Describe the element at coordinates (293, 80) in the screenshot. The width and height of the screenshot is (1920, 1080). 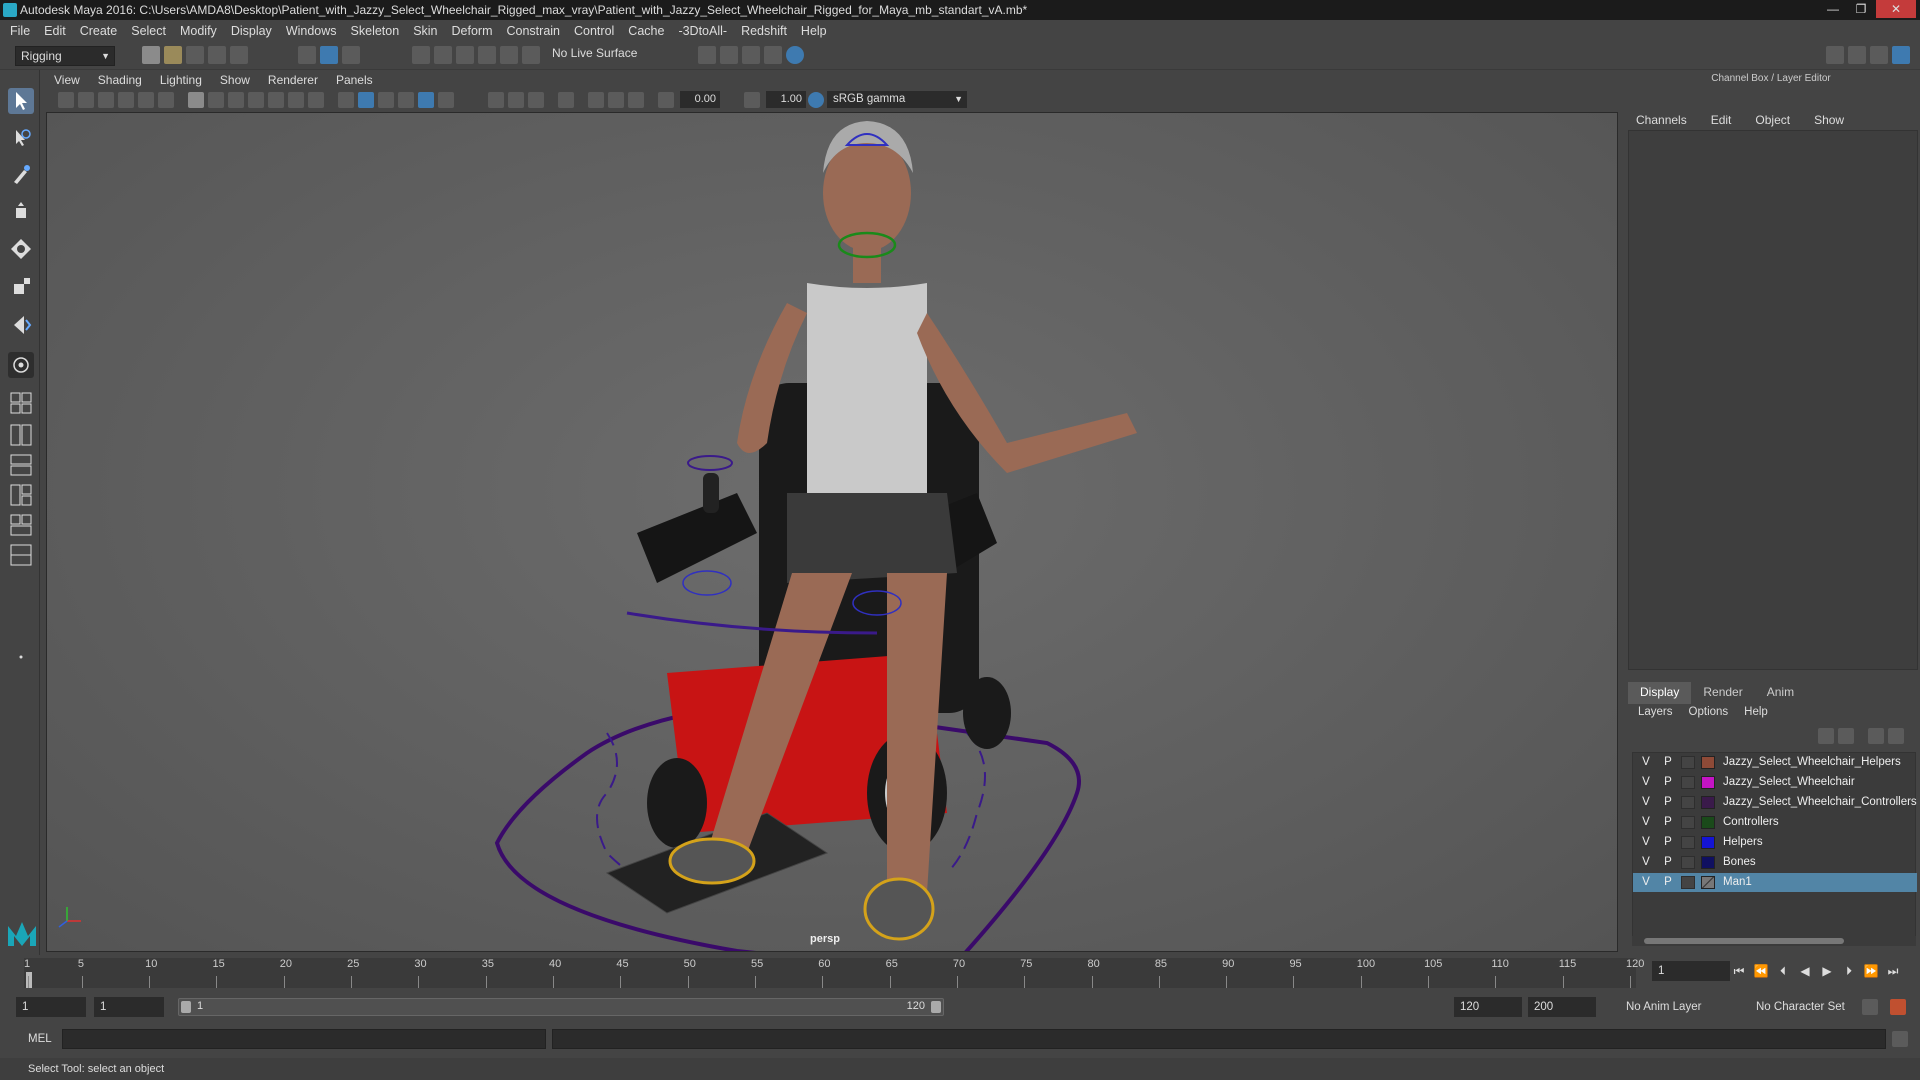
I see `viewport-menu-renderer: Renderer` at that location.